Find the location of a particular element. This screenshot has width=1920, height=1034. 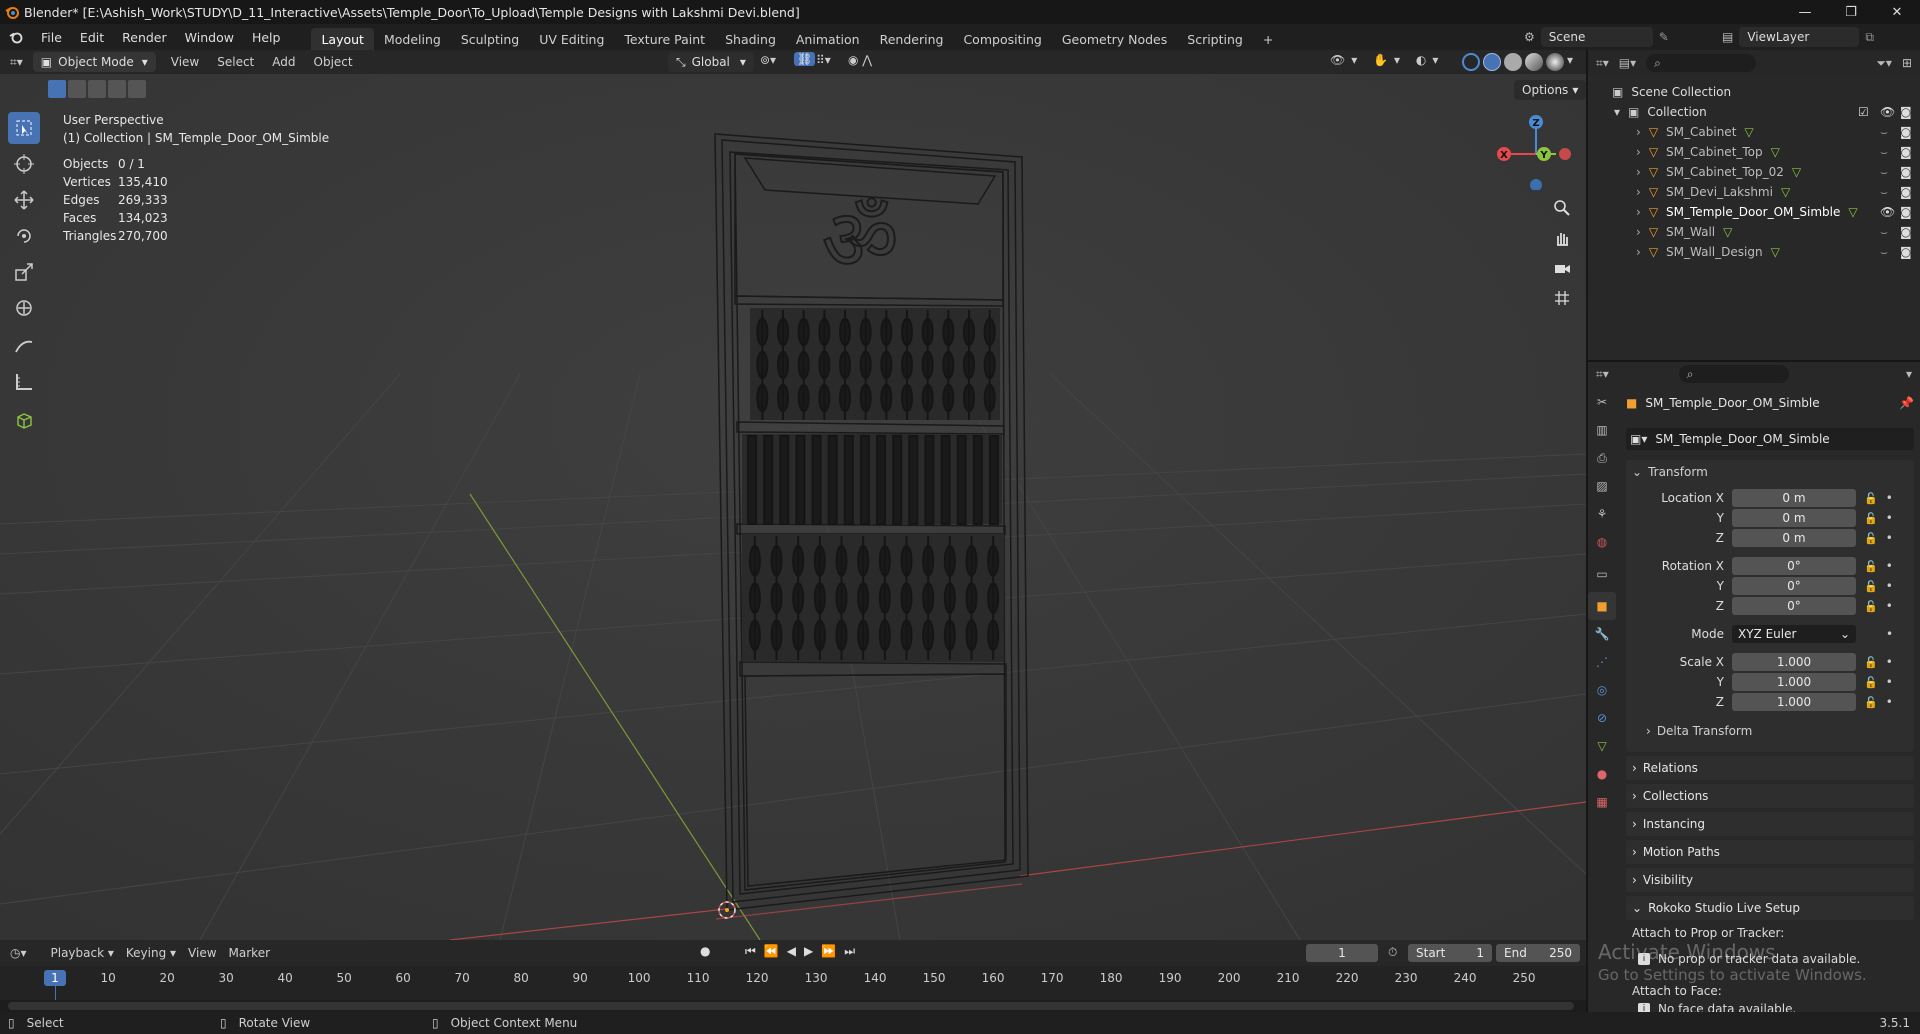

outliner-item: › ▽ SM_Cabinet_Top_02 ▽ ⌣ ◙ is located at coordinates (1754, 172).